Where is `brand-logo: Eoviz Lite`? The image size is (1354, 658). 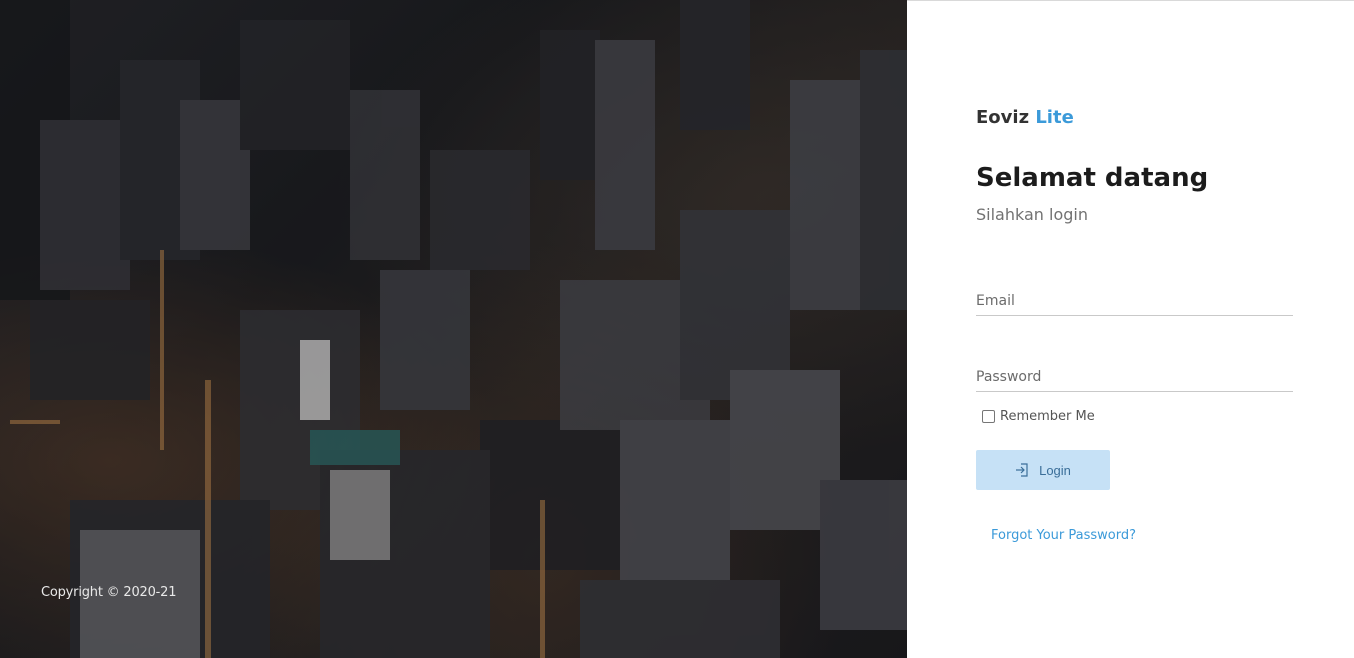 brand-logo: Eoviz Lite is located at coordinates (1025, 117).